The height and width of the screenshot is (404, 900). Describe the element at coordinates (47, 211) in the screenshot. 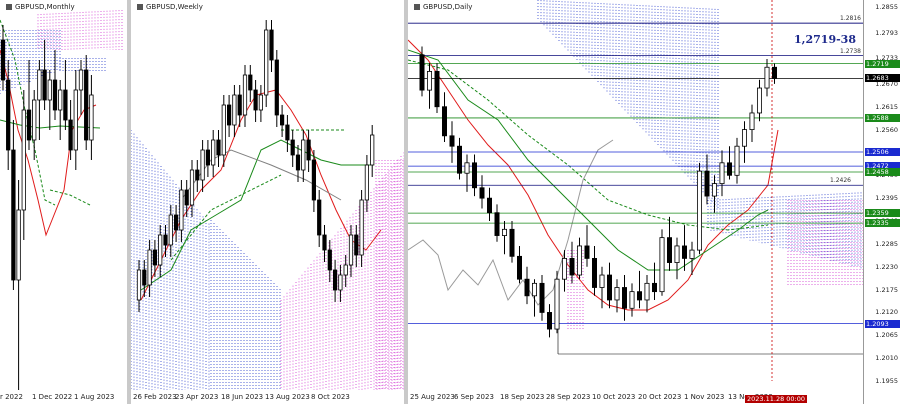

I see `candles` at that location.